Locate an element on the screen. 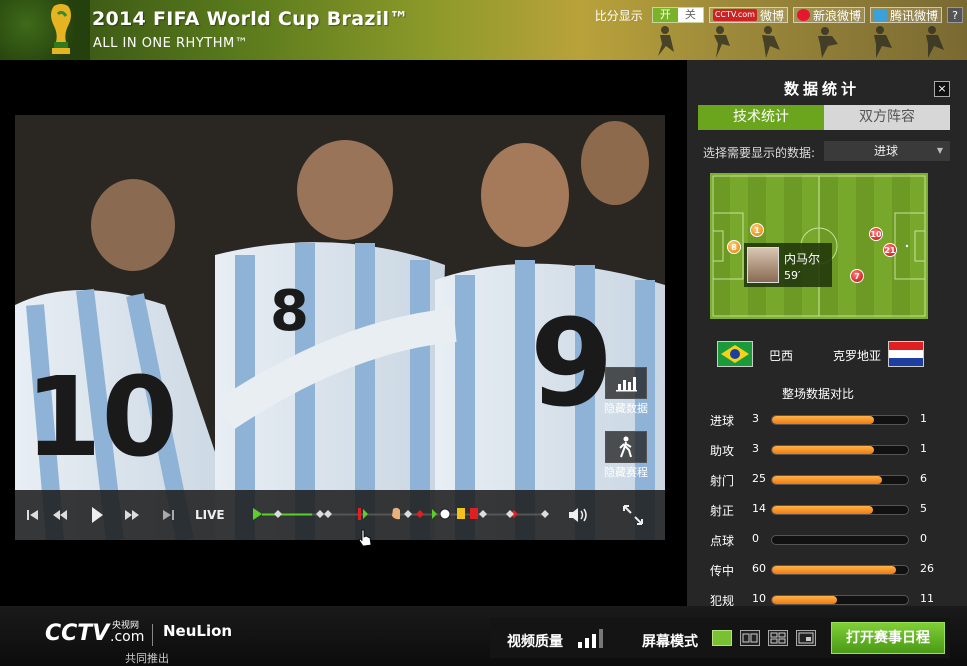 This screenshot has width=967, height=666. tab-technical-stats: 技术统计 is located at coordinates (761, 117).